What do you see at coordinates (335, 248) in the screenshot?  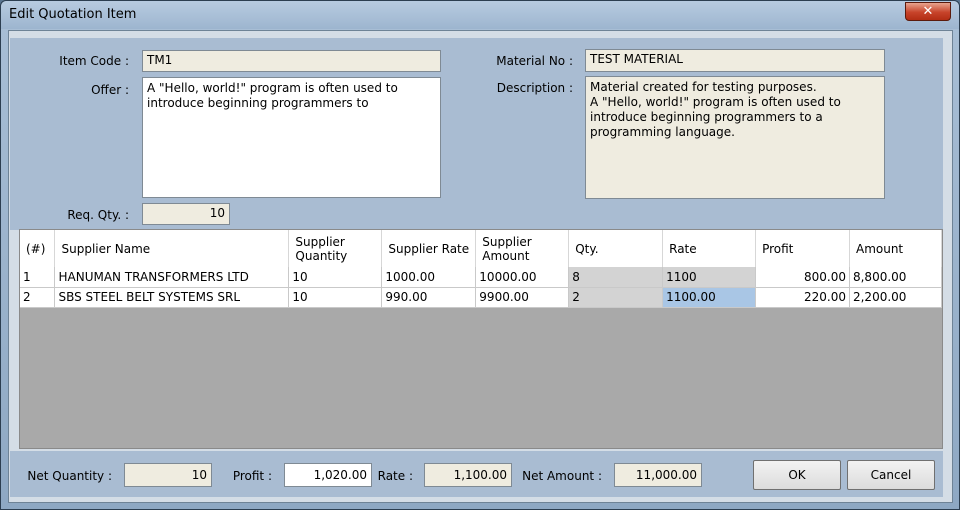 I see `column-header: Supplier Quantity` at bounding box center [335, 248].